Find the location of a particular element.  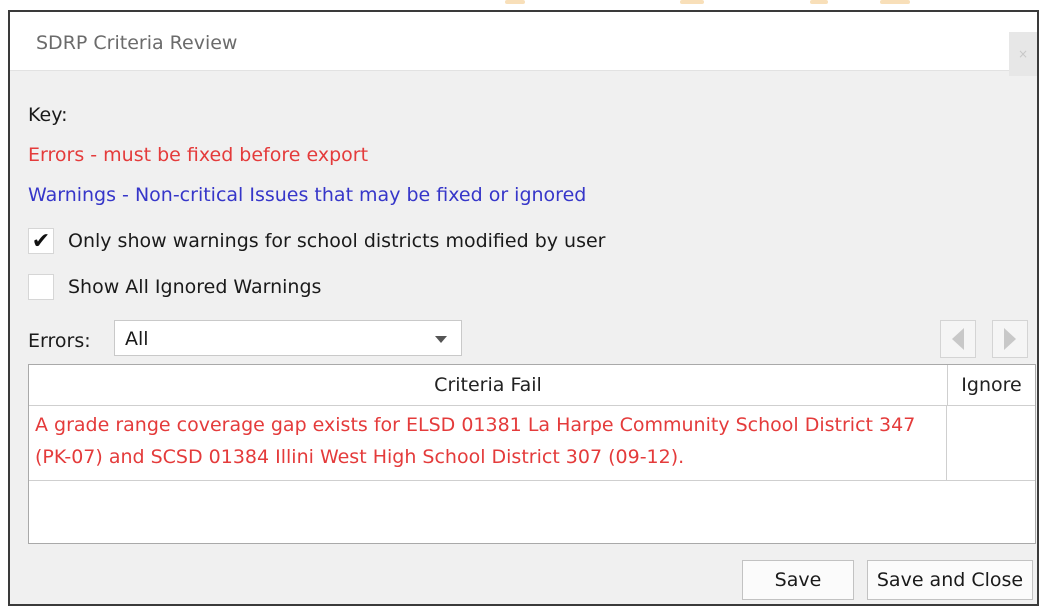

close-button: × is located at coordinates (1023, 54).